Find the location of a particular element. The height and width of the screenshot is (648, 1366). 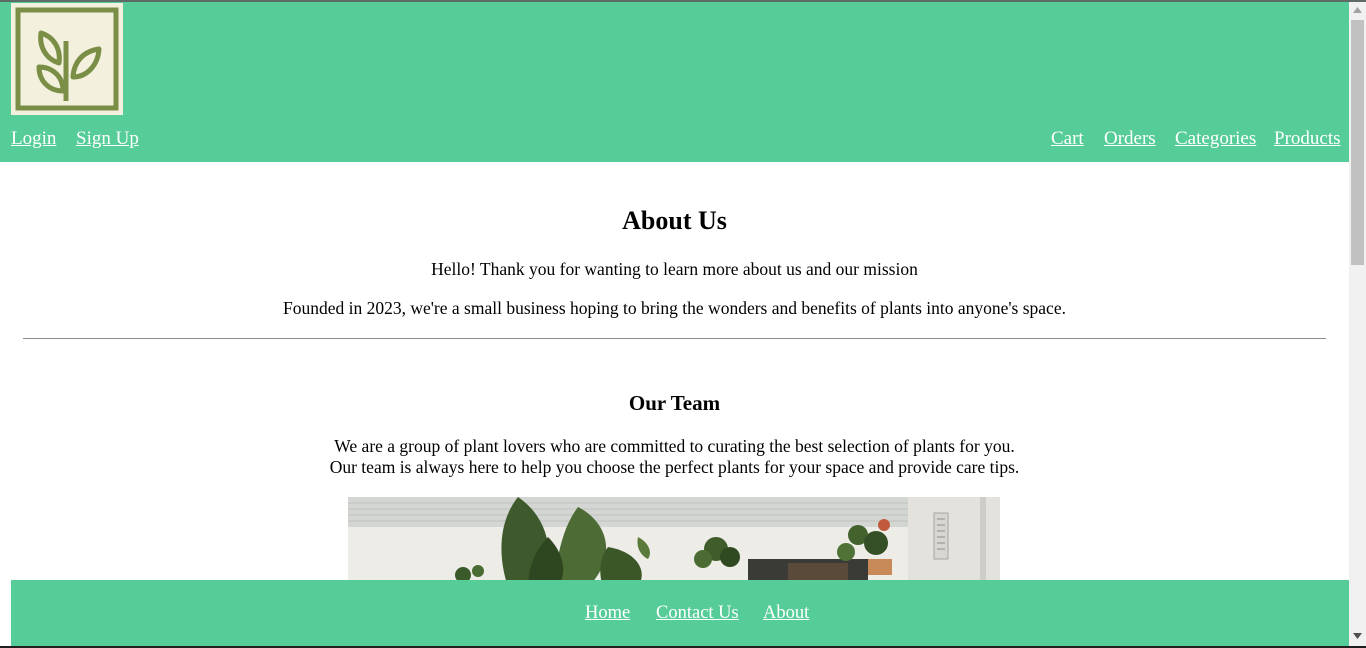

site-footer: Home Contact Us About is located at coordinates (680, 614).